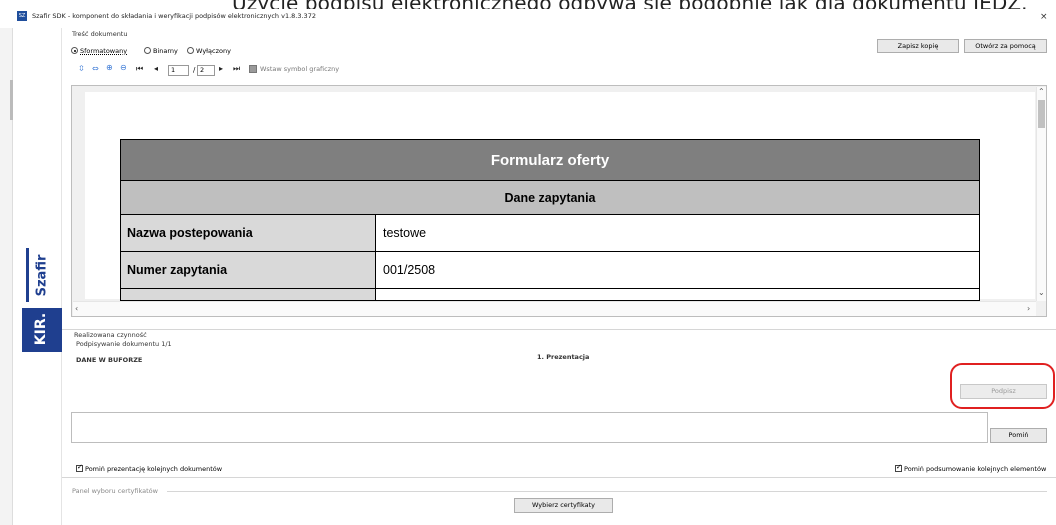 The width and height of the screenshot is (1056, 525). What do you see at coordinates (190, 50) in the screenshot?
I see `radio-disabled-dot` at bounding box center [190, 50].